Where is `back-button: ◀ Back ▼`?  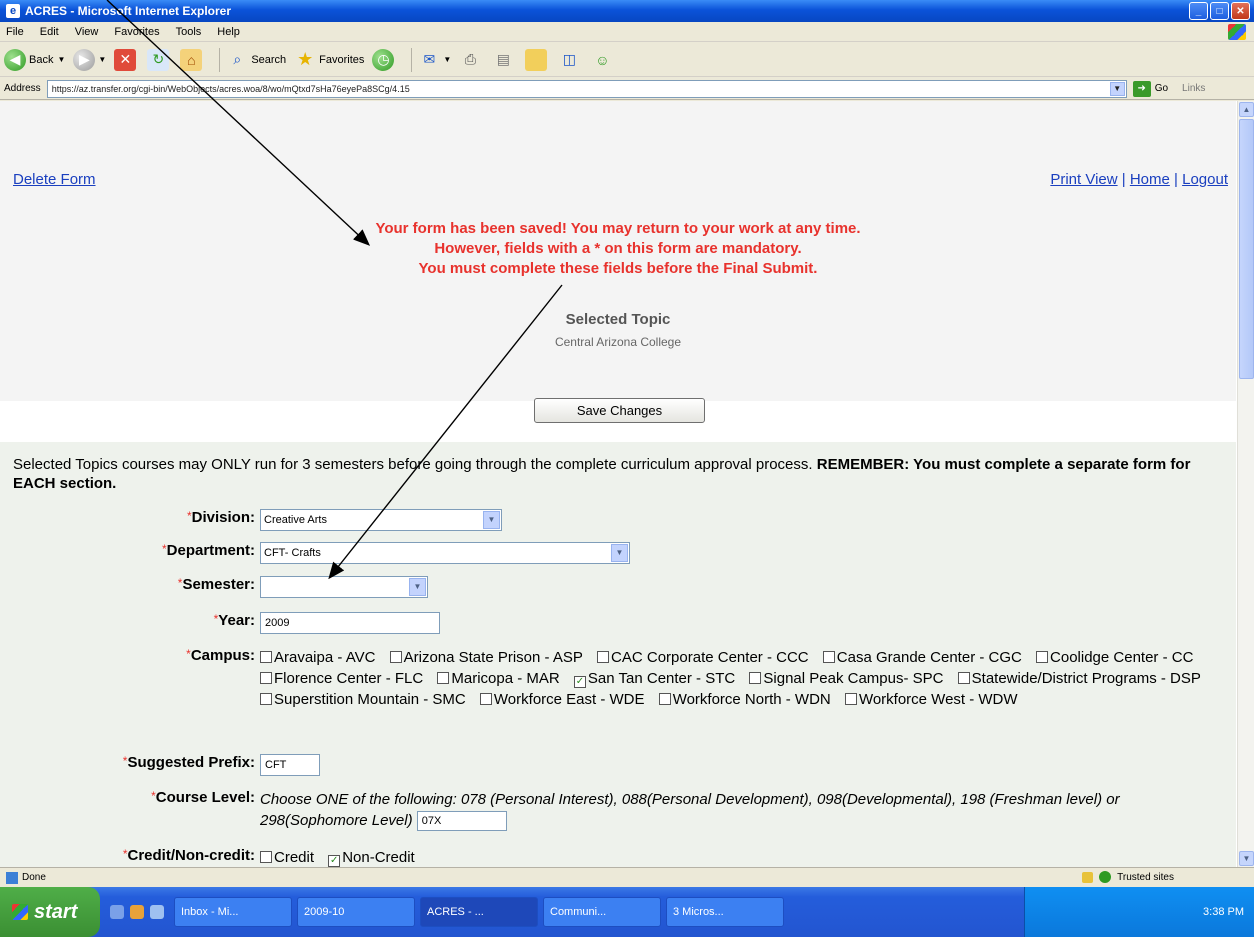 back-button: ◀ Back ▼ is located at coordinates (34, 59).